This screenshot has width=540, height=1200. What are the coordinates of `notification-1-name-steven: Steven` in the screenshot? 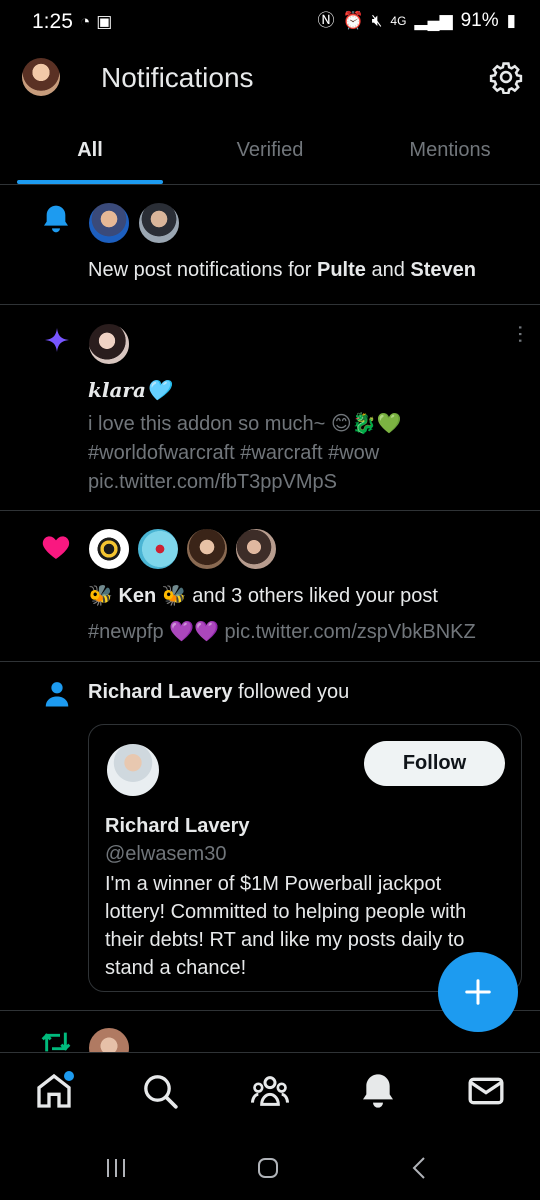 It's located at (443, 270).